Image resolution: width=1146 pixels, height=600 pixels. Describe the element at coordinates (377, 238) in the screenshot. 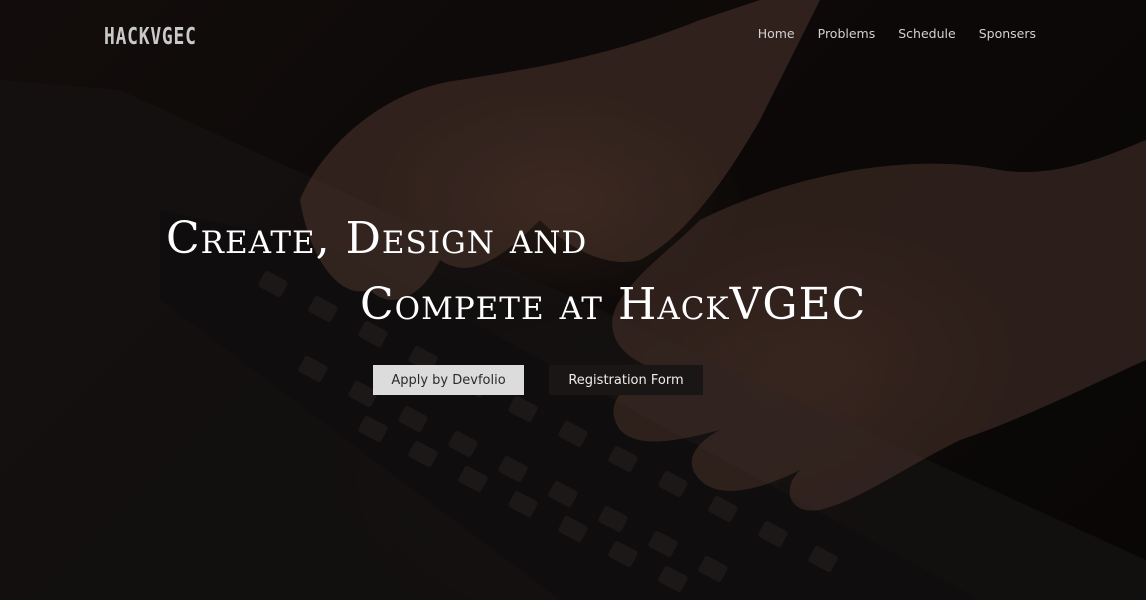

I see `headline-line-1: Create, Design and` at that location.